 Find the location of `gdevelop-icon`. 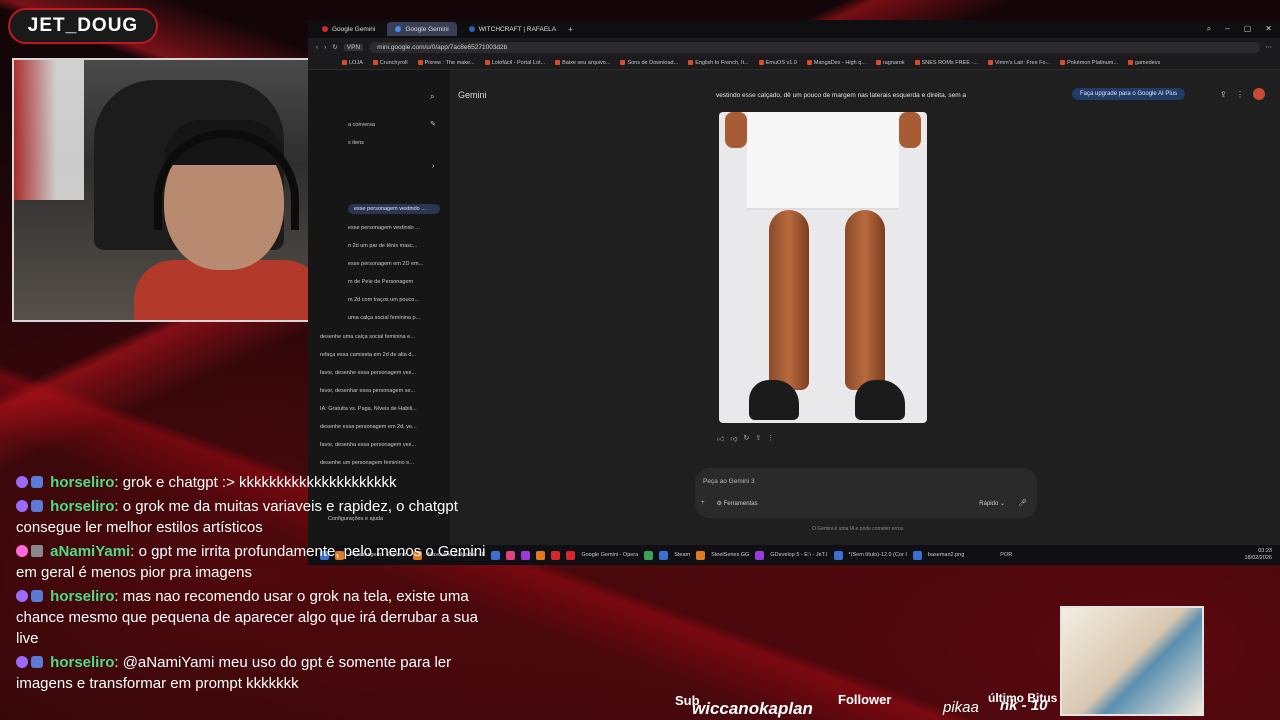

gdevelop-icon is located at coordinates (760, 555).